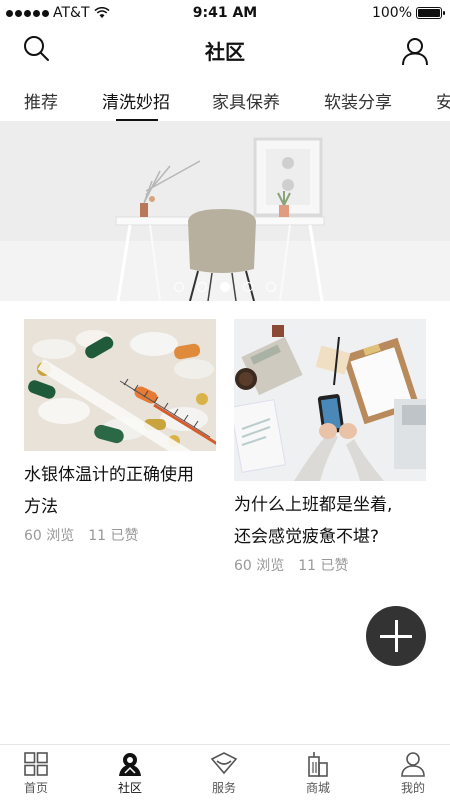  Describe the element at coordinates (129, 788) in the screenshot. I see `nav-label: 社区` at that location.